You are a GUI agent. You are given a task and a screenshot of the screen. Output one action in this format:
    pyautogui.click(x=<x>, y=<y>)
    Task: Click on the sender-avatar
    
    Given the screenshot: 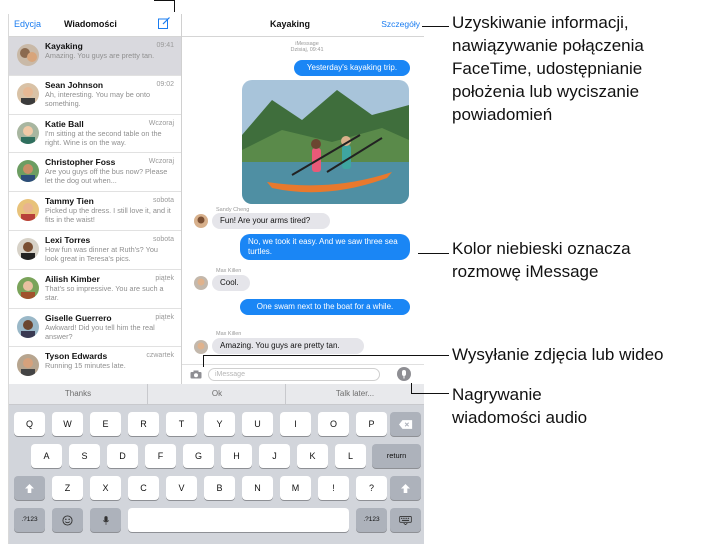 What is the action you would take?
    pyautogui.click(x=201, y=221)
    